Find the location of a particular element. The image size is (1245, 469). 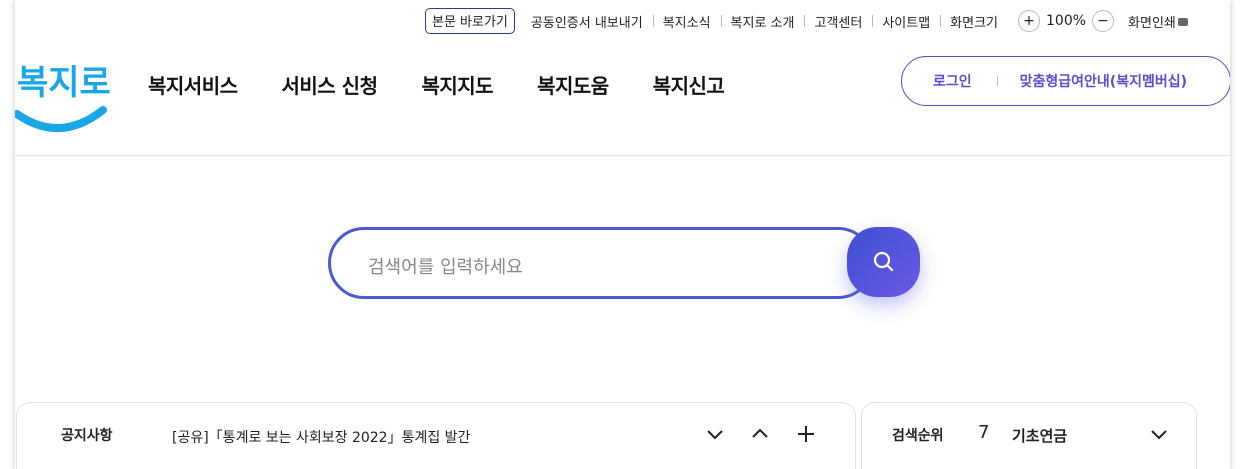

nav-welfare-help: 복지도움 is located at coordinates (573, 84).